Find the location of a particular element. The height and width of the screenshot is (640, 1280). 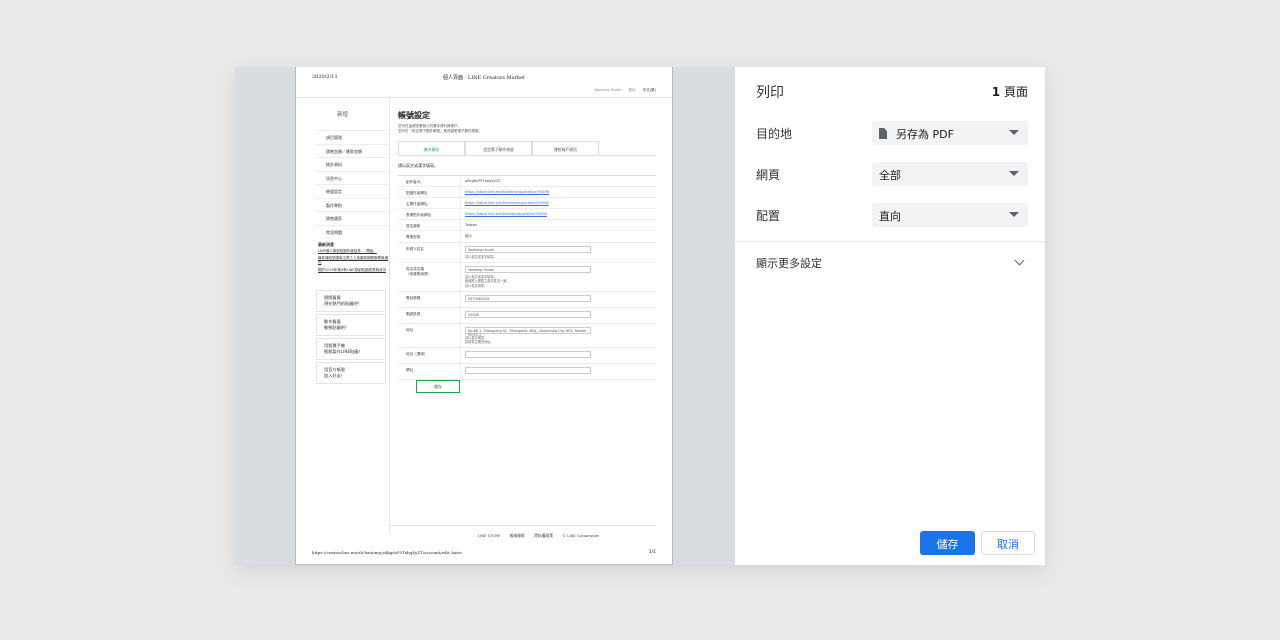

field-input: 20046 is located at coordinates (528, 314).